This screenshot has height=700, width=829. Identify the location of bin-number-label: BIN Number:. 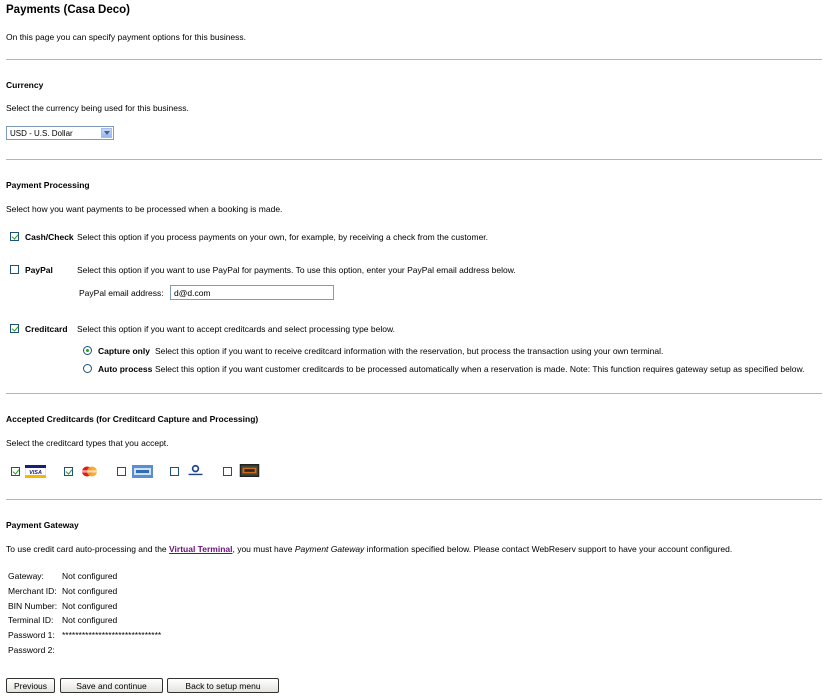
(33, 606).